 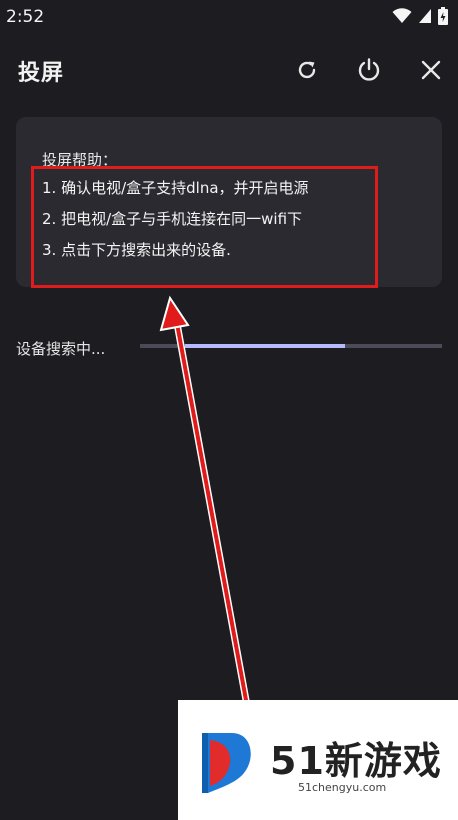 I want to click on status-icons, so click(x=420, y=16).